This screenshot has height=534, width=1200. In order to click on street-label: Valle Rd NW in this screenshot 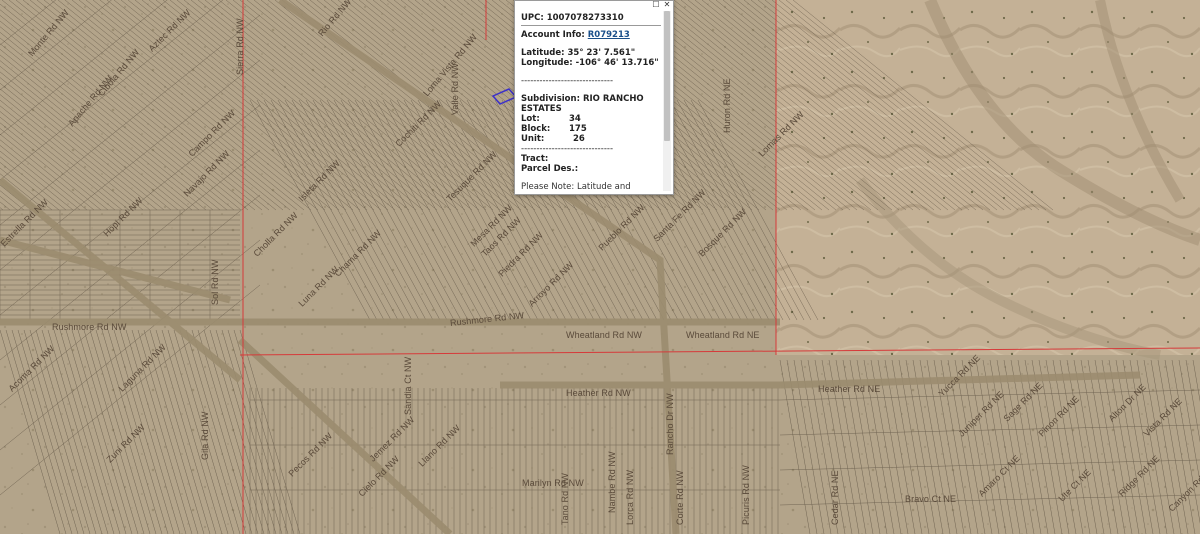, I will do `click(455, 89)`.